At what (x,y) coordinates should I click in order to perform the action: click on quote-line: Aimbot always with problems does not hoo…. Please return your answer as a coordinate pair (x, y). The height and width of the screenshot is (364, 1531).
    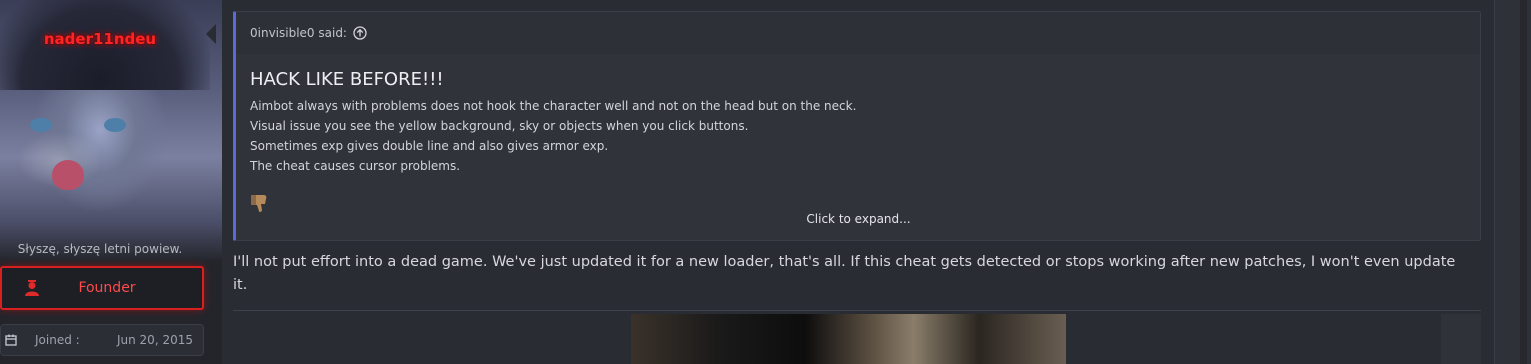
    Looking at the image, I should click on (553, 106).